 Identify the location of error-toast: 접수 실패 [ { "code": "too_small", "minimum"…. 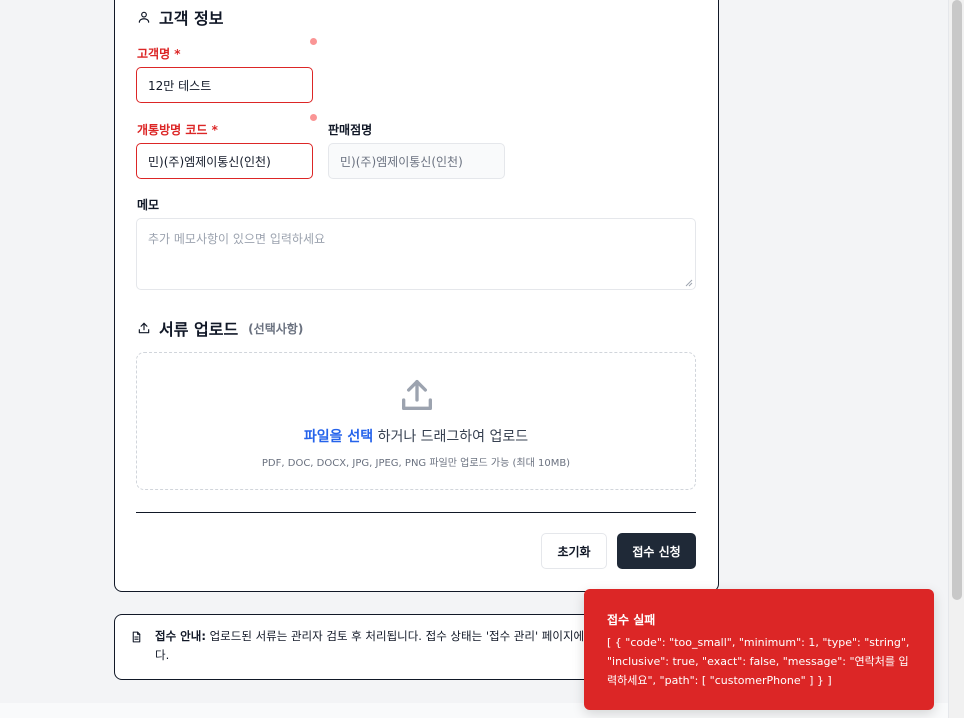
(759, 649).